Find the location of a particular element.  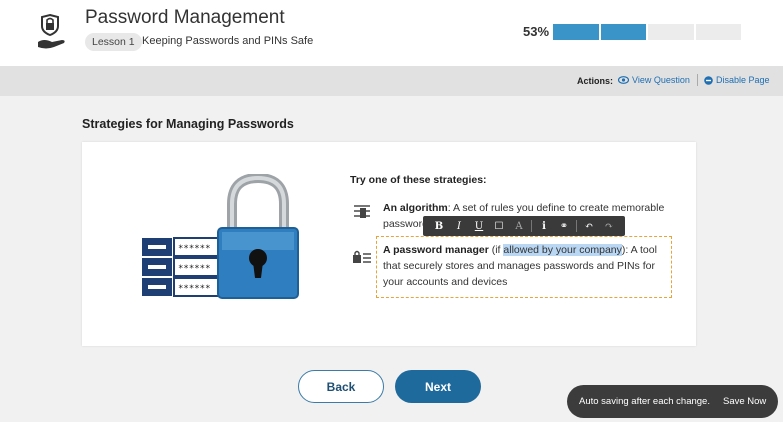

lesson-title: Keeping Passwords and PINs Safe is located at coordinates (228, 41).